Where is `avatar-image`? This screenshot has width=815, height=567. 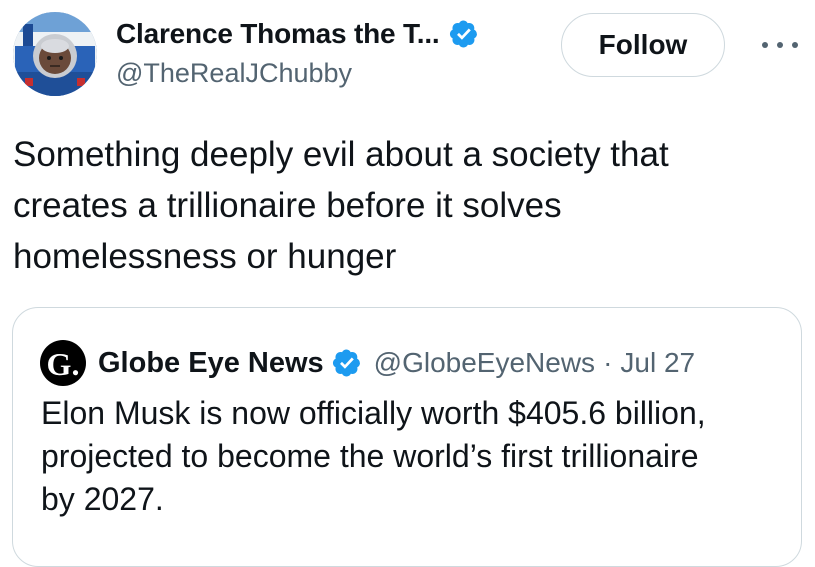 avatar-image is located at coordinates (55, 54).